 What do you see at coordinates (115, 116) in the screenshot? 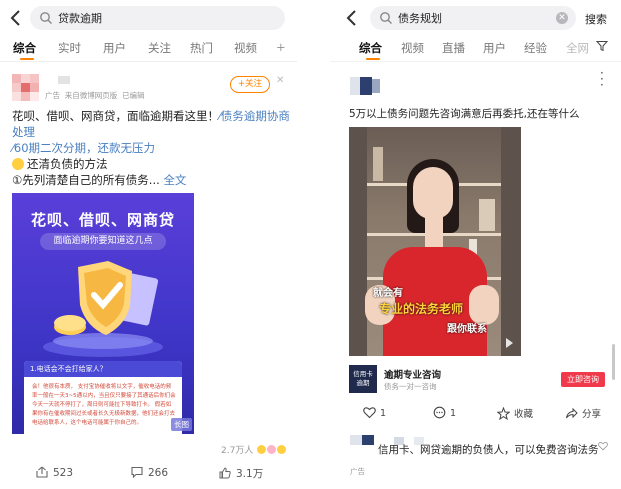
I see `post-line-1: 花呗、借呗、网商贷，面临逾期看这里！` at bounding box center [115, 116].